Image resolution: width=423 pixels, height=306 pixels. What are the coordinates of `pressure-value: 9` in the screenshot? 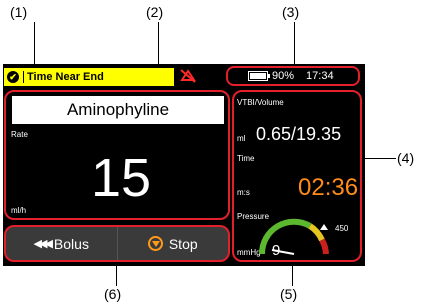 It's located at (276, 250).